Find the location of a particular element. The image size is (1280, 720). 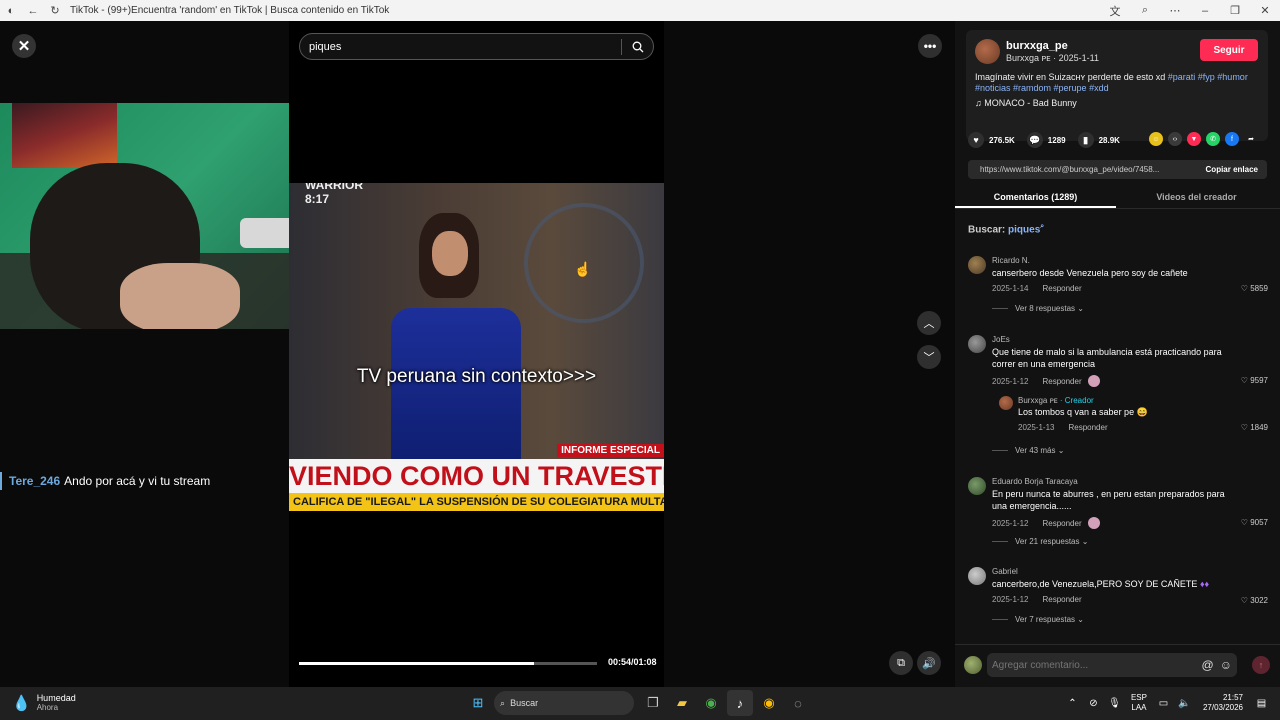

translate-icon: 文 is located at coordinates (1115, 10).